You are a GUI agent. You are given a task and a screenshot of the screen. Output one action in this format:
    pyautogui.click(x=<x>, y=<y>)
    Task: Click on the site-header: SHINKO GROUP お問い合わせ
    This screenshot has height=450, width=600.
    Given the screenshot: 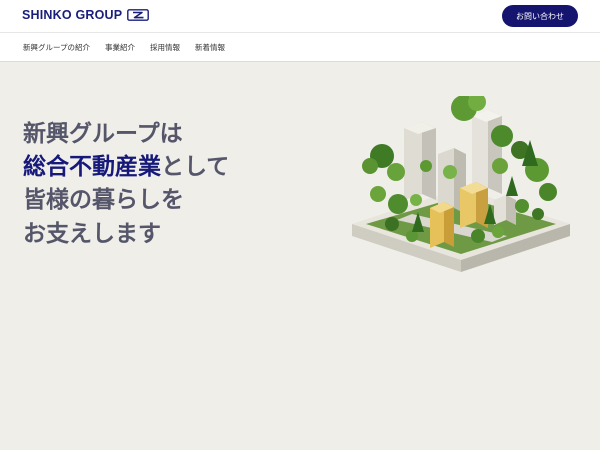 What is the action you would take?
    pyautogui.click(x=300, y=16)
    